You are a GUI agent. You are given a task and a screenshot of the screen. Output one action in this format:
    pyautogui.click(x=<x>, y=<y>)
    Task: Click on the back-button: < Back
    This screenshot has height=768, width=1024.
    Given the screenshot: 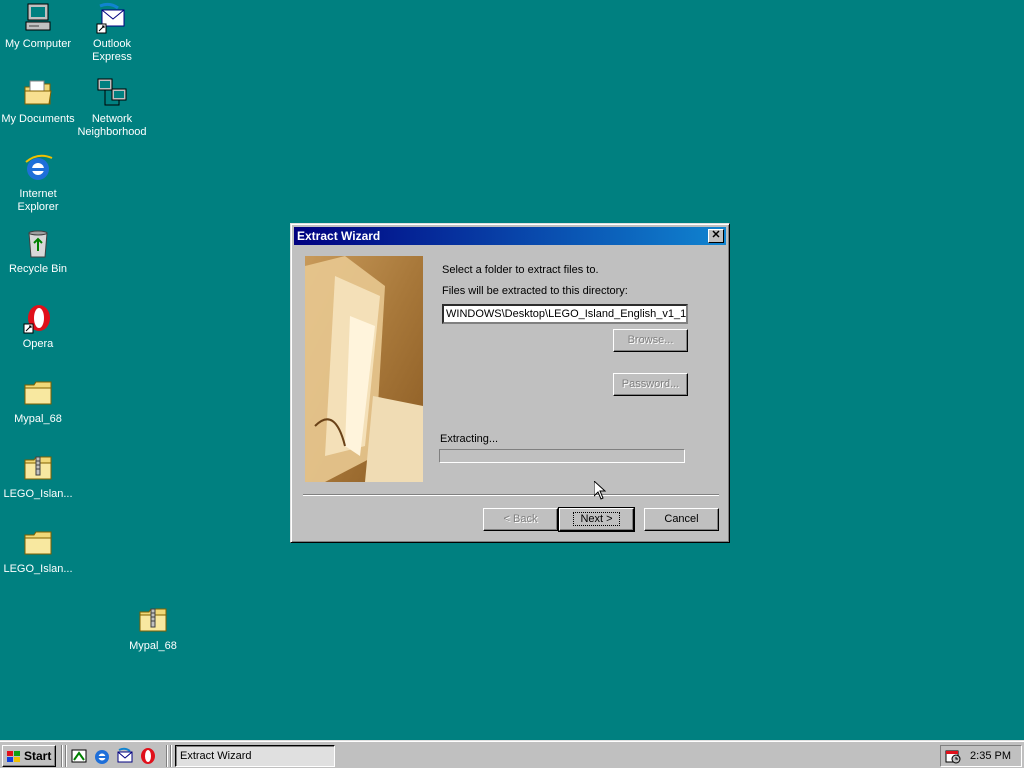 What is the action you would take?
    pyautogui.click(x=520, y=519)
    